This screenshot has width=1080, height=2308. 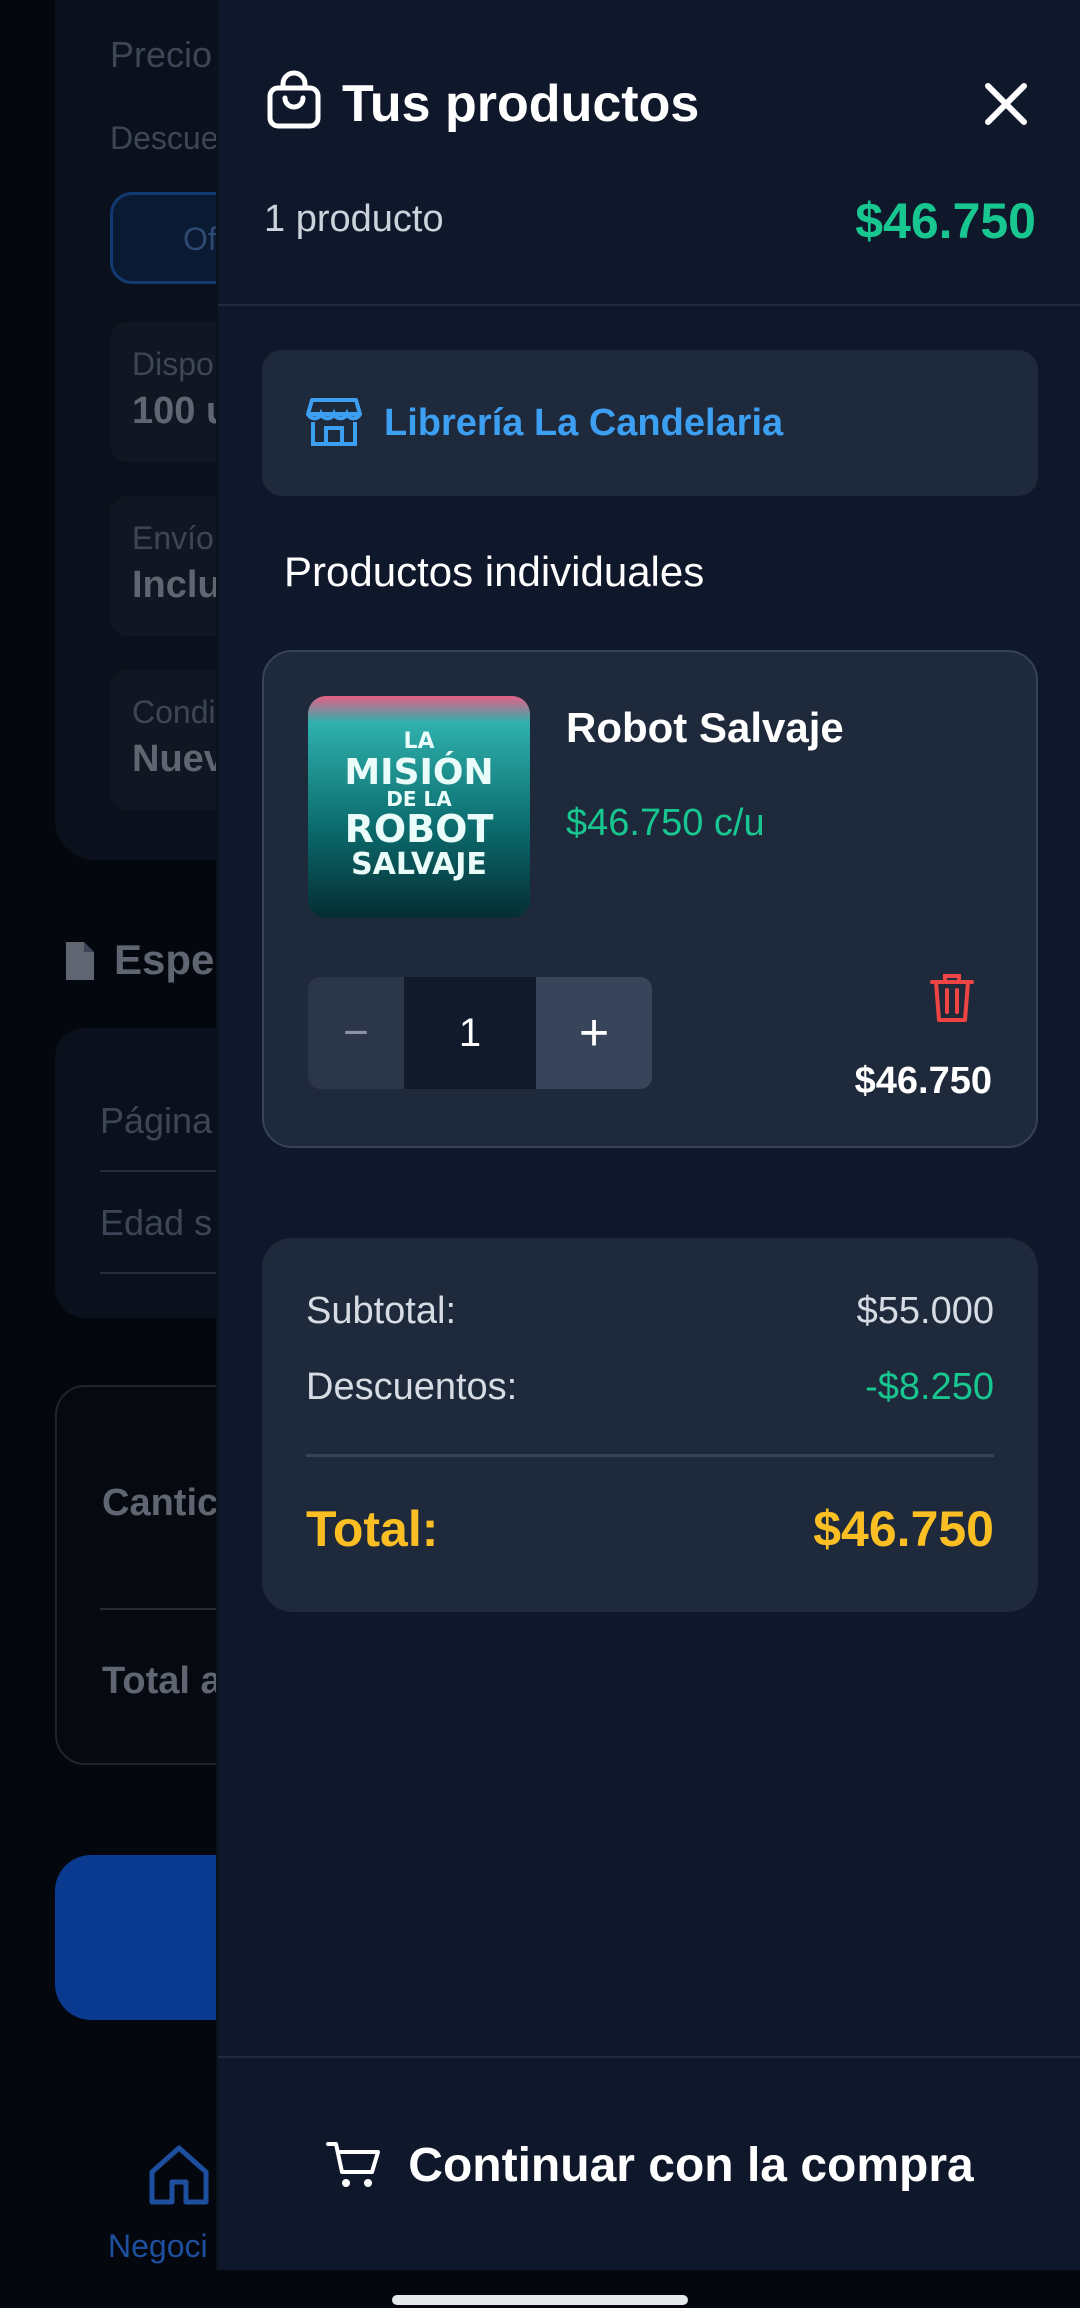 What do you see at coordinates (381, 1311) in the screenshot?
I see `subtotal-label: Subtotal:` at bounding box center [381, 1311].